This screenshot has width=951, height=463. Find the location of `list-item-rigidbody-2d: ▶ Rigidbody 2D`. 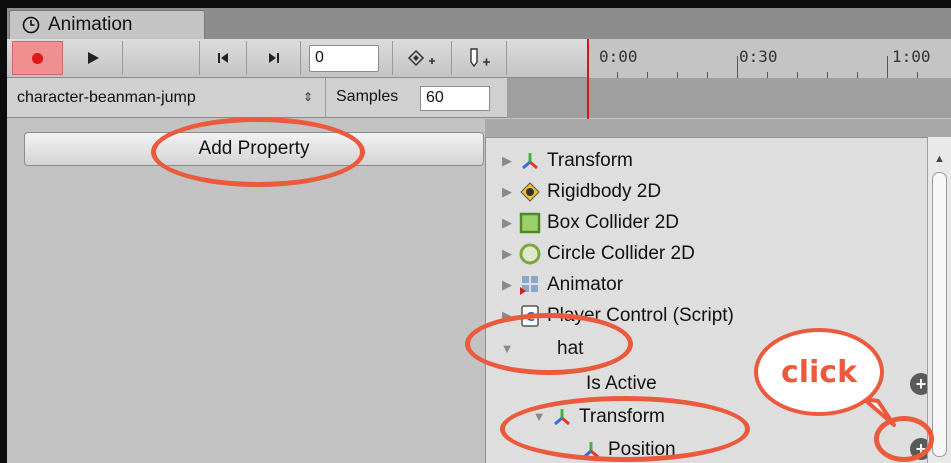

list-item-rigidbody-2d: ▶ Rigidbody 2D is located at coordinates (720, 191).